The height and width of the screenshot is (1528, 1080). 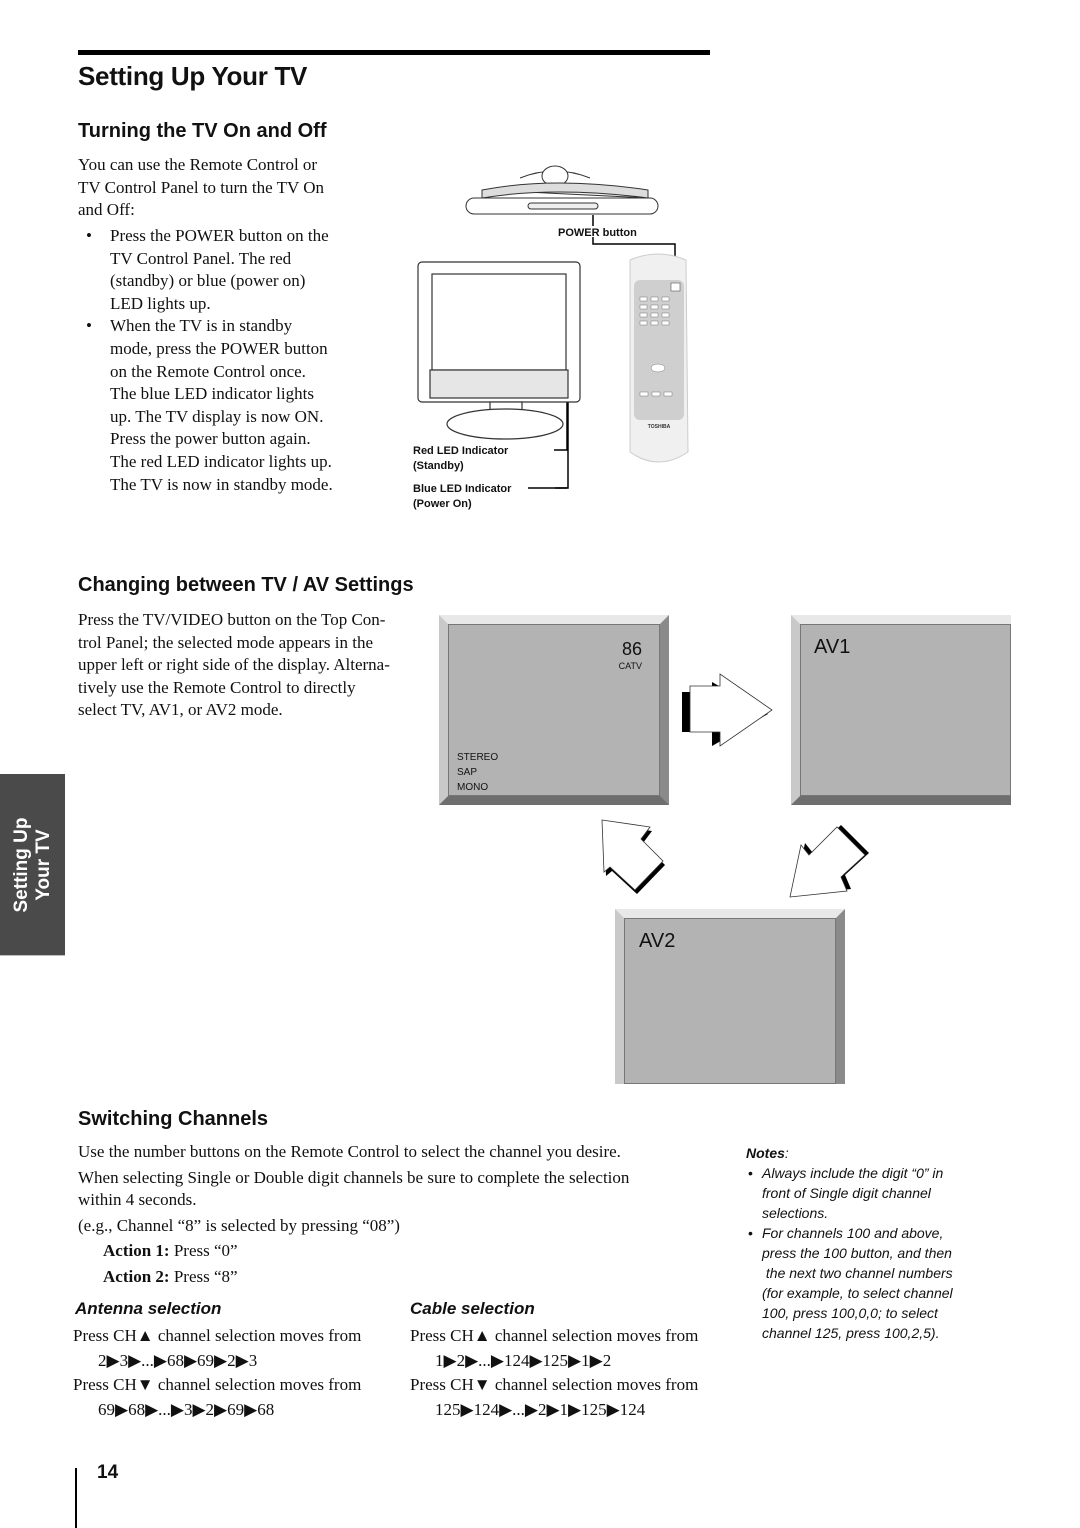 I want to click on side-tab-line: Setting Up, so click(x=21, y=864).